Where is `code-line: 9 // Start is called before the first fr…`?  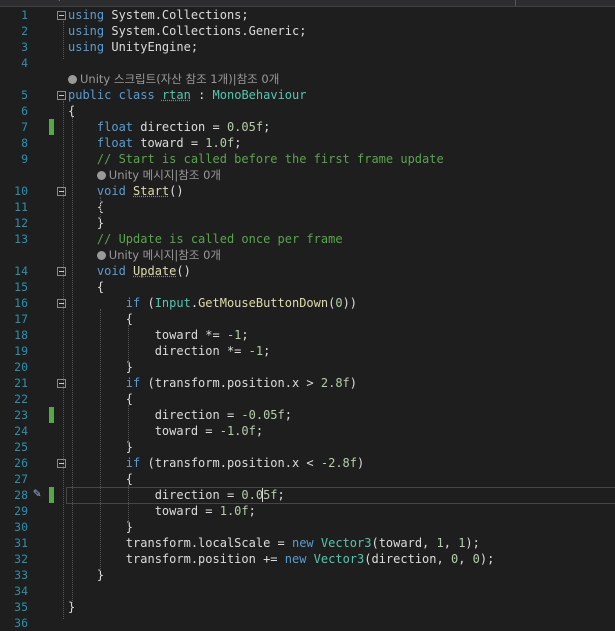 code-line: 9 // Start is called before the first fr… is located at coordinates (307, 159).